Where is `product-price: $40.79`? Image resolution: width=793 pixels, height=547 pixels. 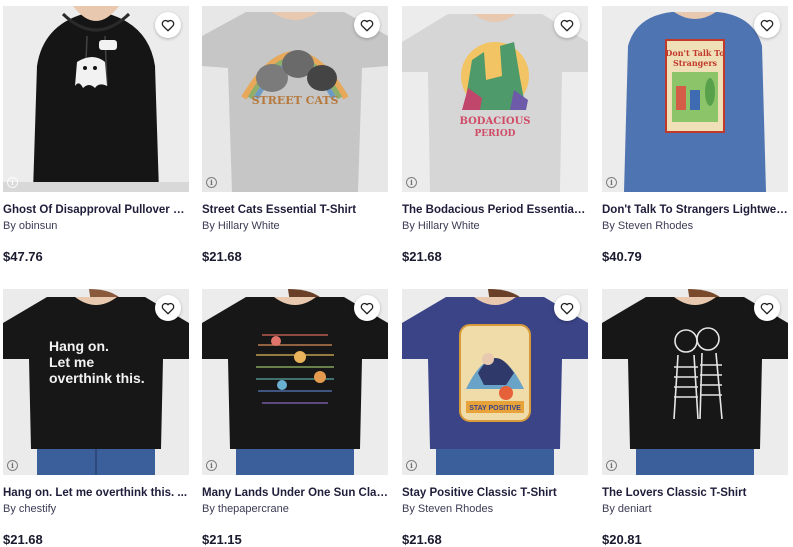
product-price: $40.79 is located at coordinates (622, 256).